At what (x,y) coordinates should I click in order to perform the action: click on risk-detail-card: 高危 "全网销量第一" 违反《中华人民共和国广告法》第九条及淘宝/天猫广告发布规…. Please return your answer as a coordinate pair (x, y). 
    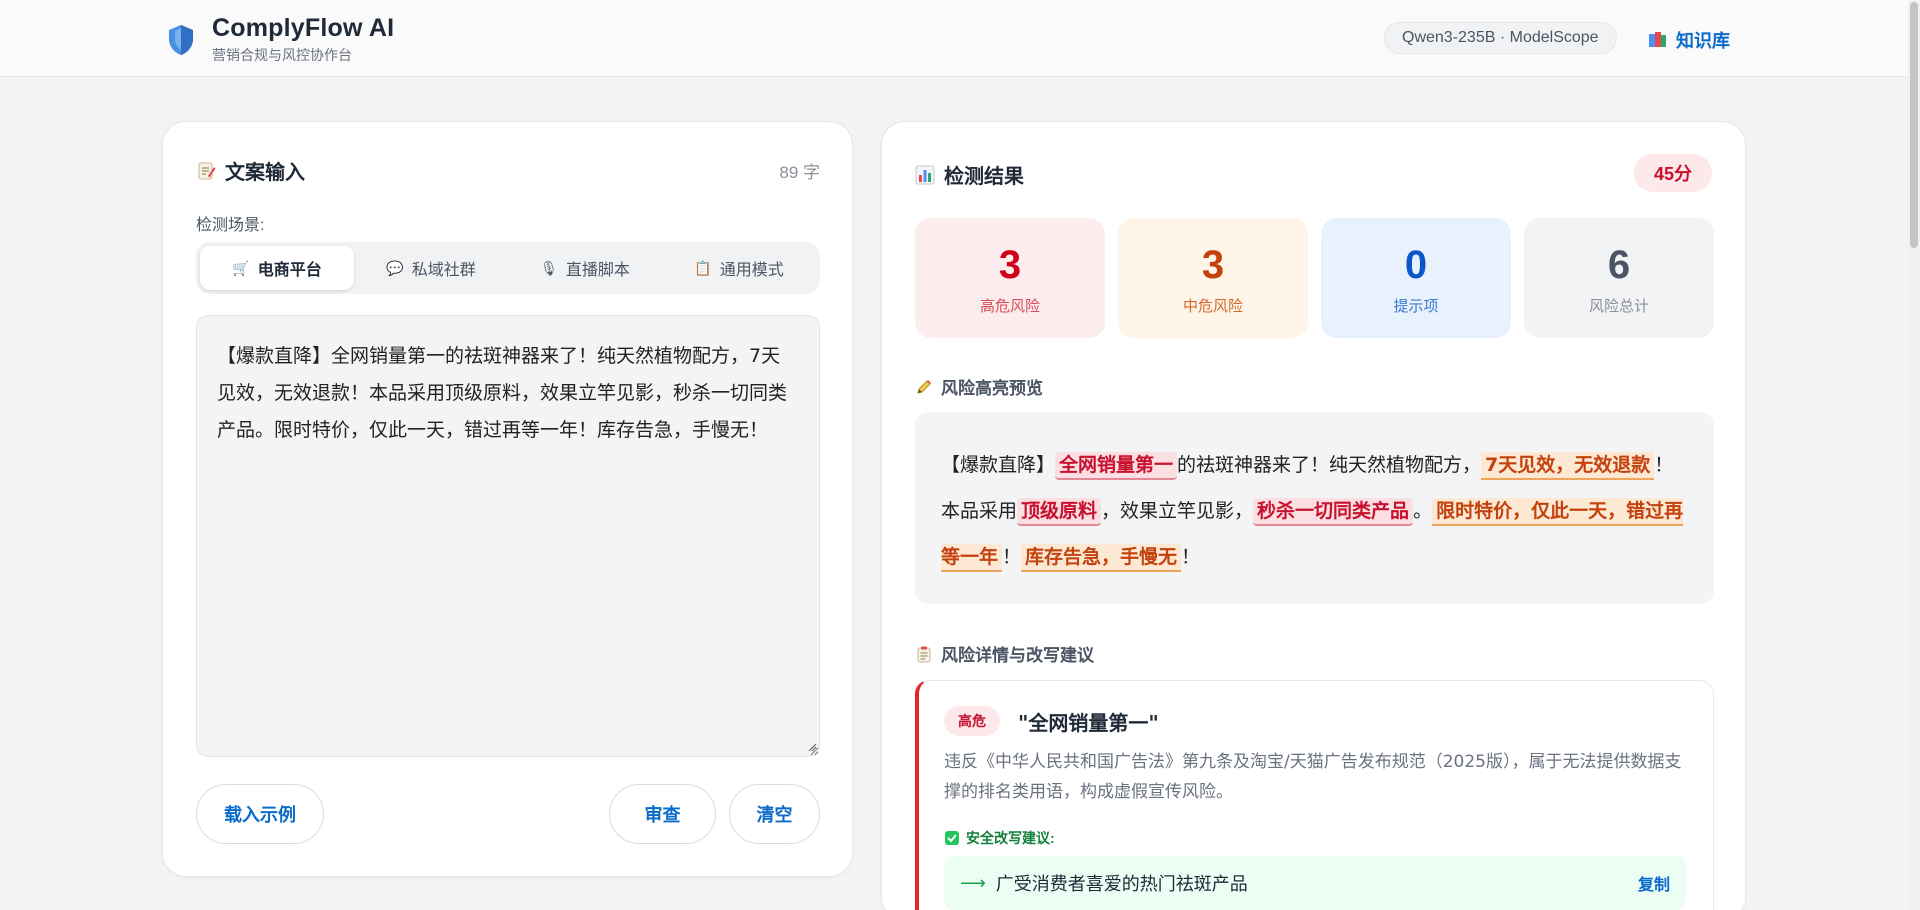
    Looking at the image, I should click on (1314, 795).